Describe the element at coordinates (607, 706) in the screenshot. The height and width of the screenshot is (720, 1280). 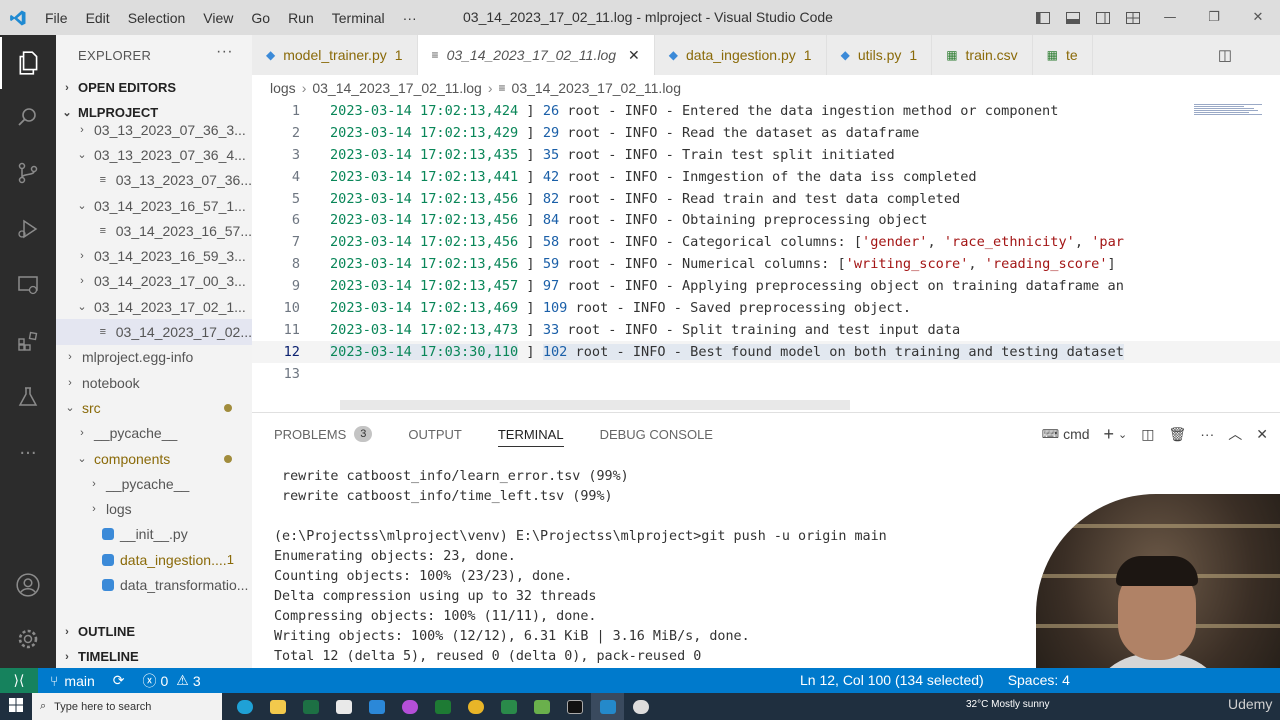
I see `vscode-app-icon` at that location.